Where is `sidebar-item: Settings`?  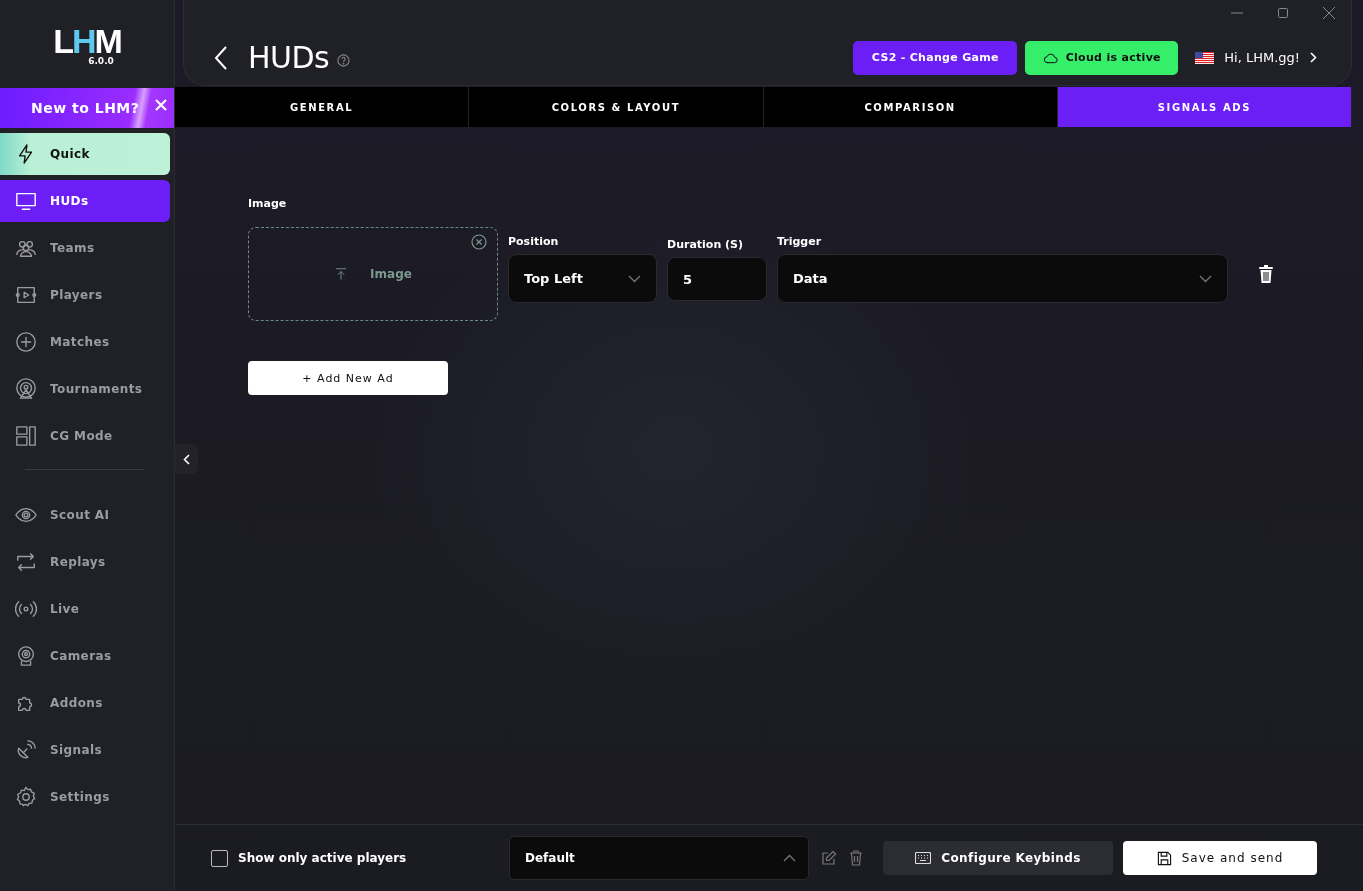 sidebar-item: Settings is located at coordinates (85, 797).